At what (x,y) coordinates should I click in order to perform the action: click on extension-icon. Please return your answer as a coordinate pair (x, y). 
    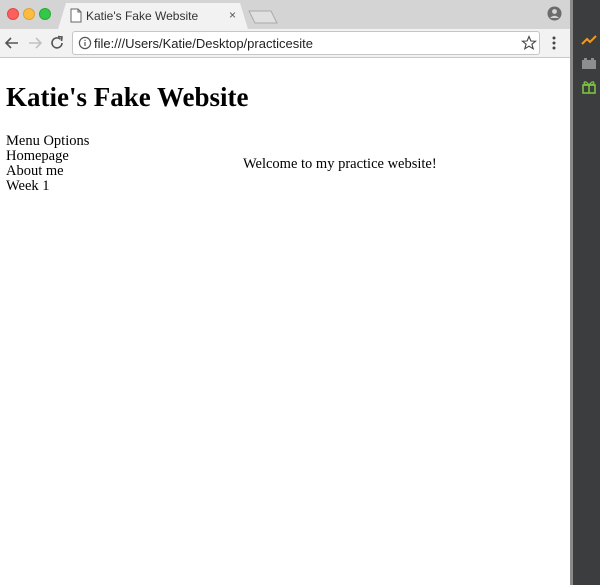
    Looking at the image, I should click on (589, 64).